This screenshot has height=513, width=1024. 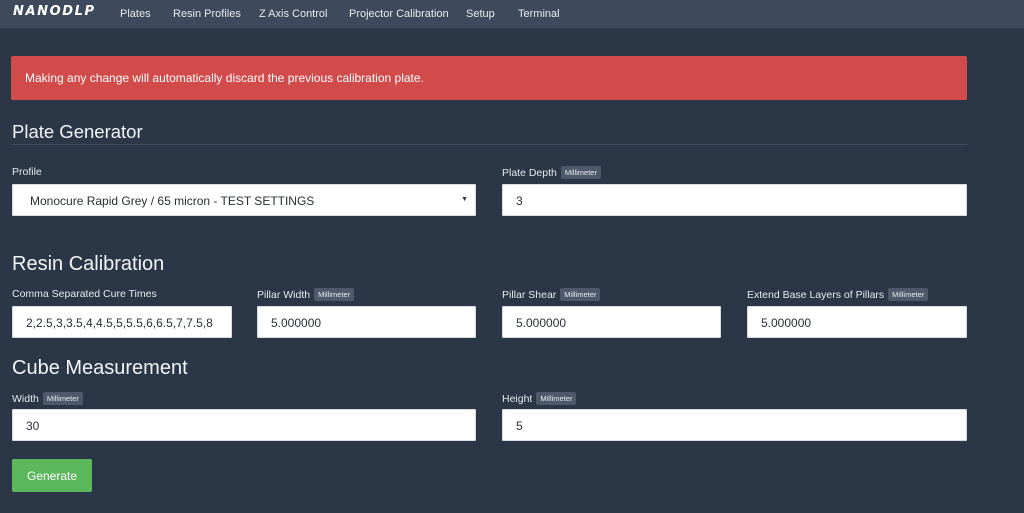 I want to click on pillar-shear-label: Pillar Shear Millimeter, so click(x=551, y=294).